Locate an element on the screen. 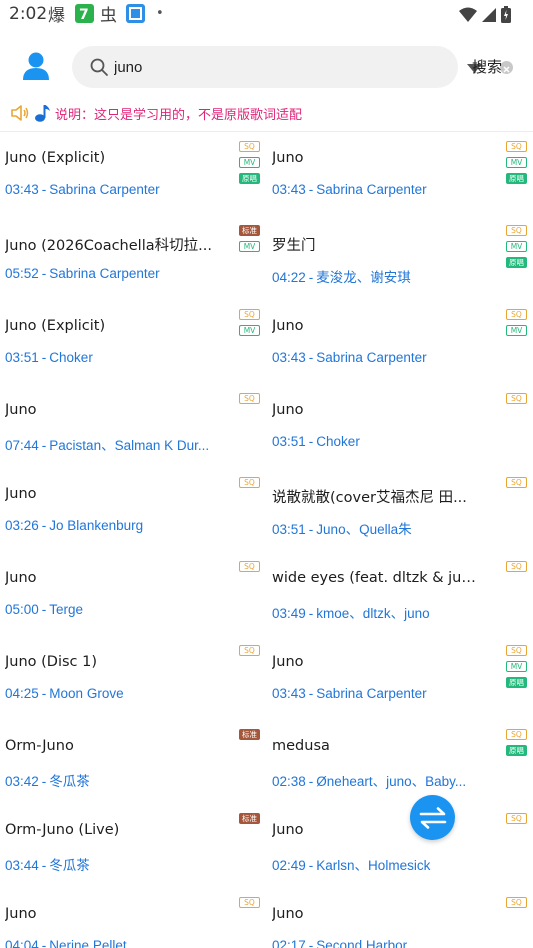  song-item: Juno (Explicit) 03:51- Choker SQ MV is located at coordinates (133, 342).